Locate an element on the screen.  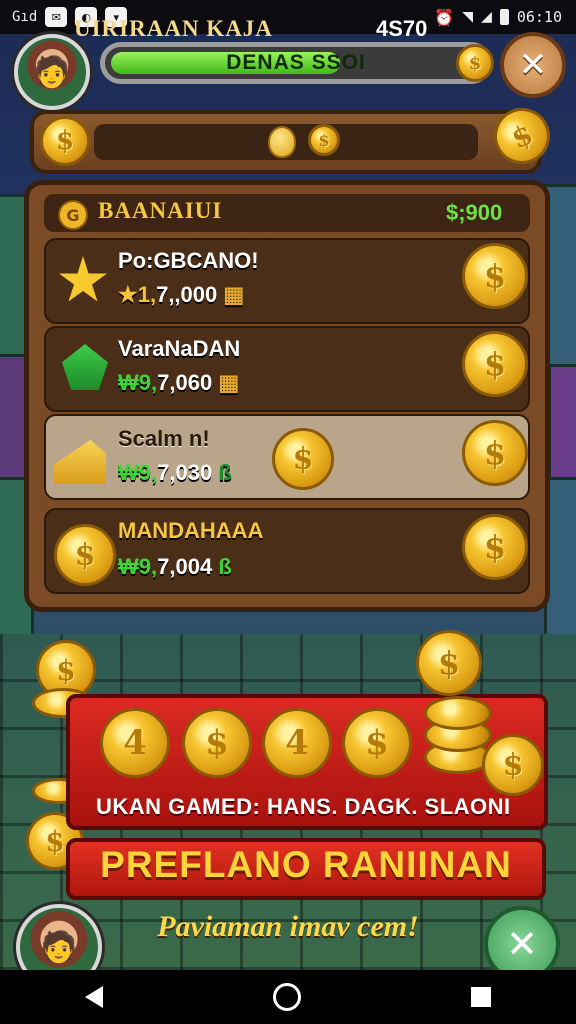
banner-coin-icon: $ is located at coordinates (65, 141).